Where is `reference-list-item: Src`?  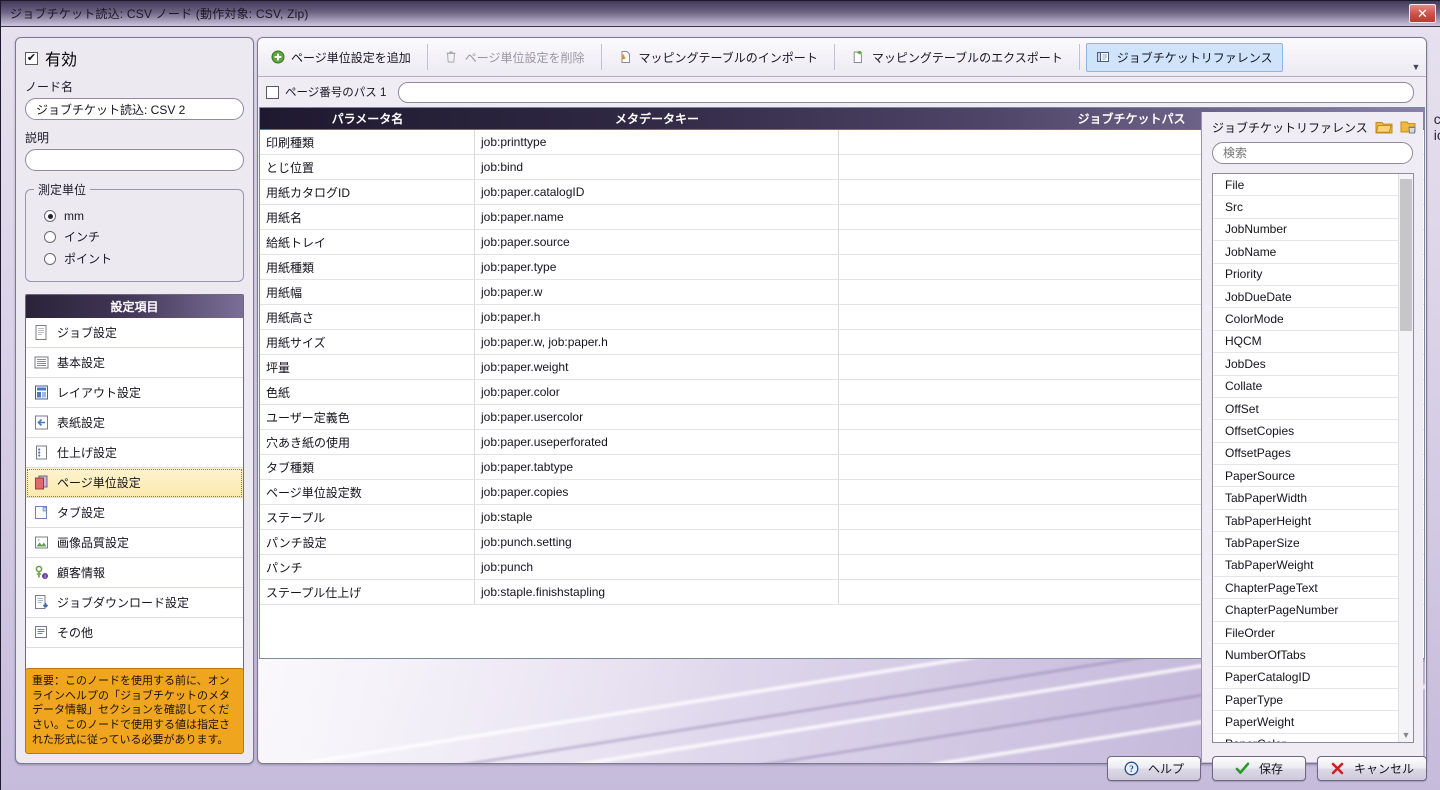
reference-list-item: Src is located at coordinates (1306, 207).